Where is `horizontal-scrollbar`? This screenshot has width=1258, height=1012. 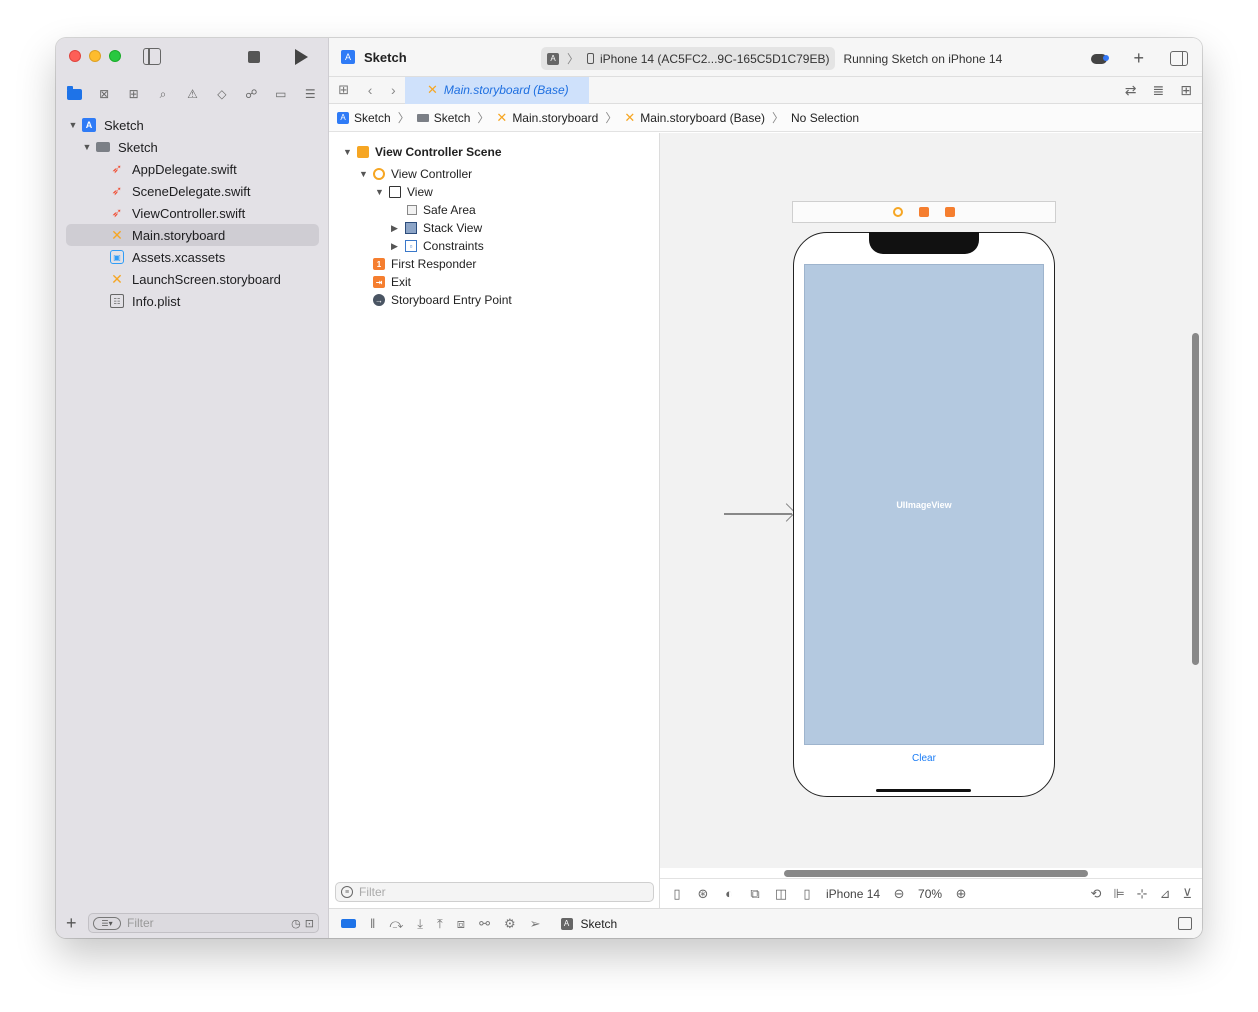 horizontal-scrollbar is located at coordinates (936, 873).